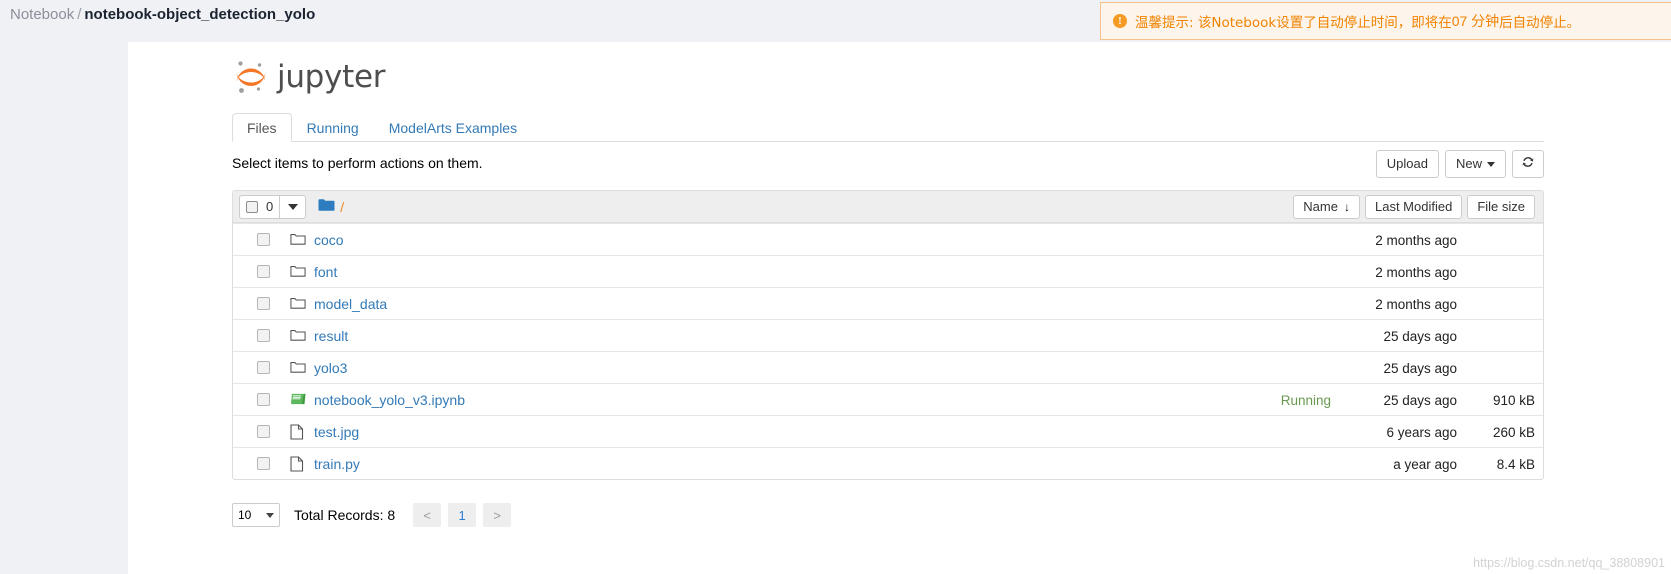 This screenshot has width=1671, height=574. I want to click on last-modified-value: 6 years ago, so click(1421, 432).